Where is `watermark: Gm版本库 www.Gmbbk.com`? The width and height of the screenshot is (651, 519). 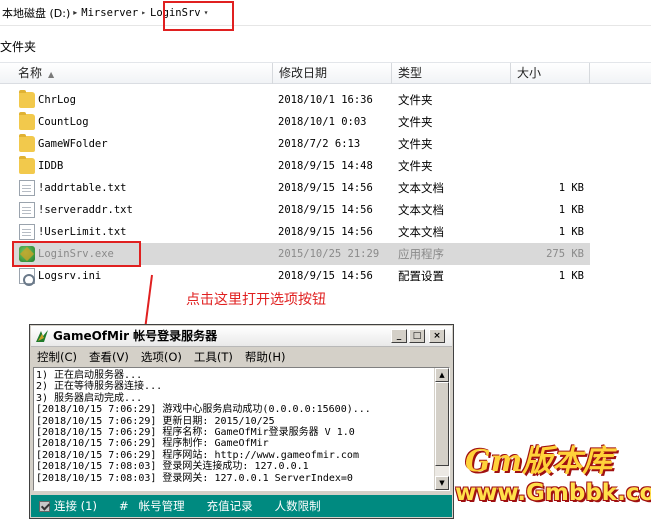
watermark: Gm版本库 www.Gmbbk.com is located at coordinates (549, 477).